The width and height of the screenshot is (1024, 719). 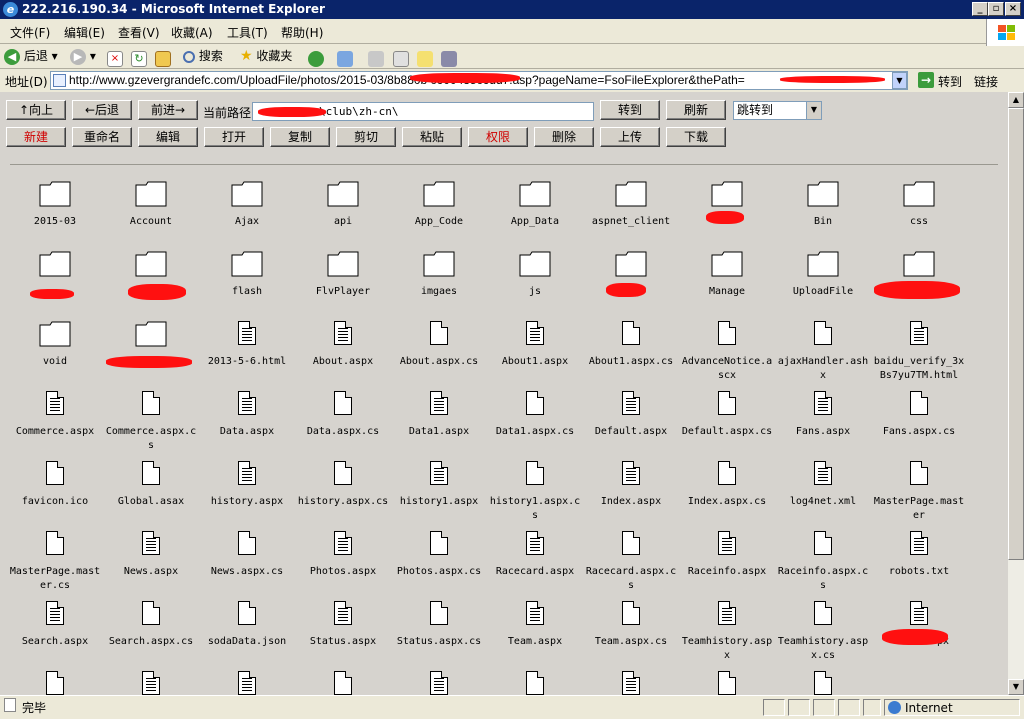 What do you see at coordinates (727, 286) in the screenshot?
I see `folder-item: Manage` at bounding box center [727, 286].